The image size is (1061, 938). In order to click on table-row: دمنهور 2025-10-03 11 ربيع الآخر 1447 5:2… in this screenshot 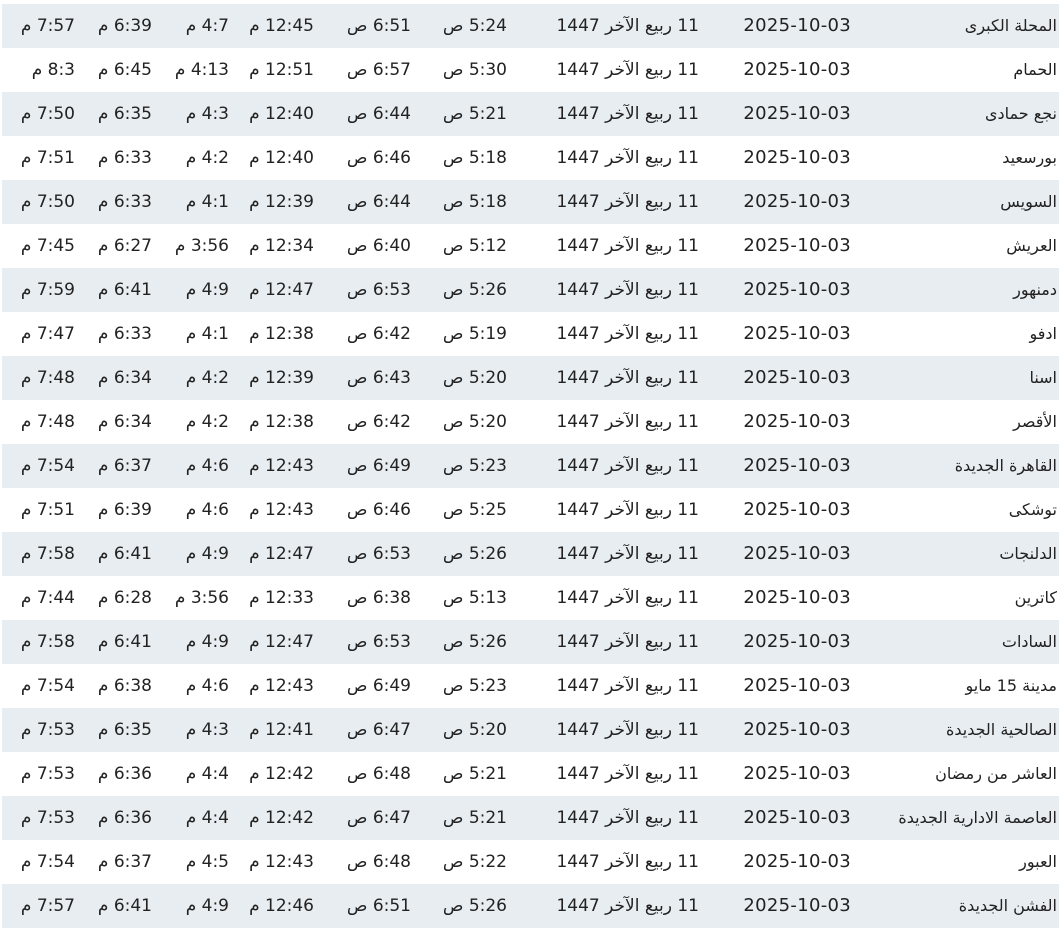, I will do `click(530, 290)`.